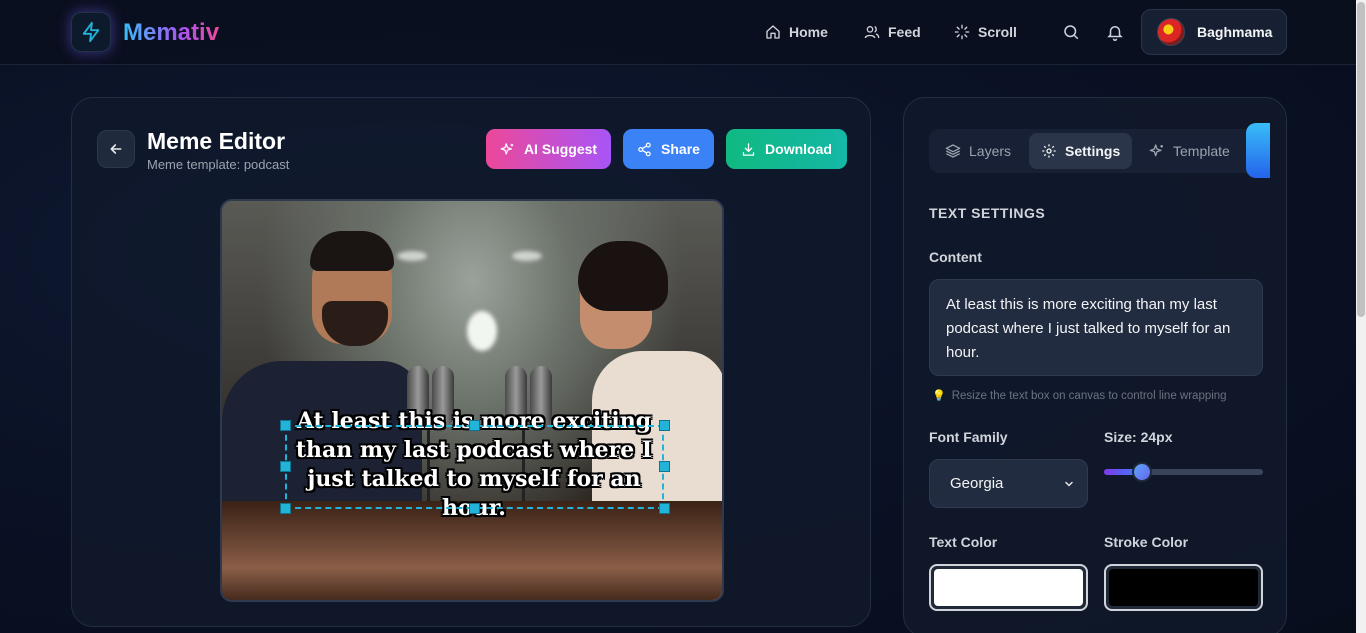 Image resolution: width=1366 pixels, height=633 pixels. What do you see at coordinates (1069, 483) in the screenshot?
I see `chevron-down-icon` at bounding box center [1069, 483].